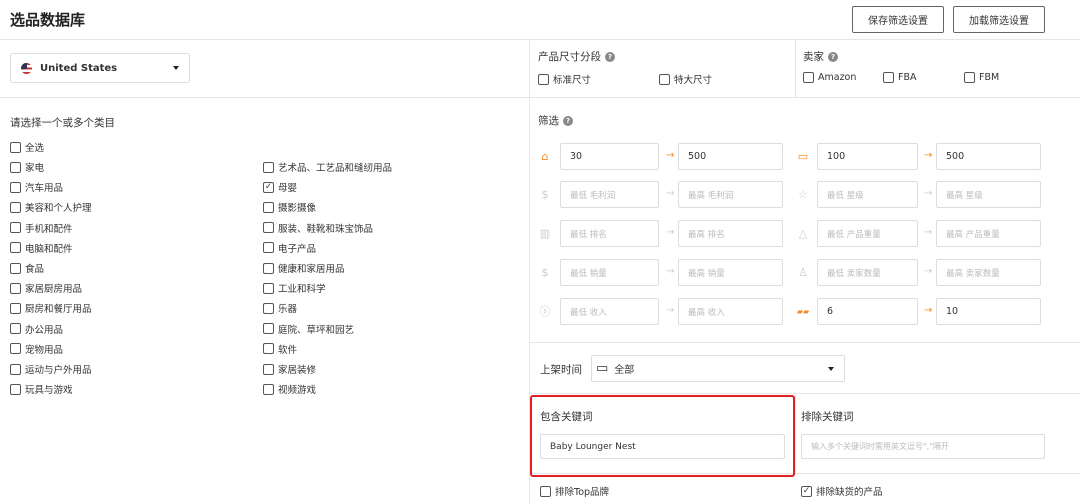 This screenshot has height=504, width=1080. Describe the element at coordinates (803, 194) in the screenshot. I see `star-icon: ☆` at that location.